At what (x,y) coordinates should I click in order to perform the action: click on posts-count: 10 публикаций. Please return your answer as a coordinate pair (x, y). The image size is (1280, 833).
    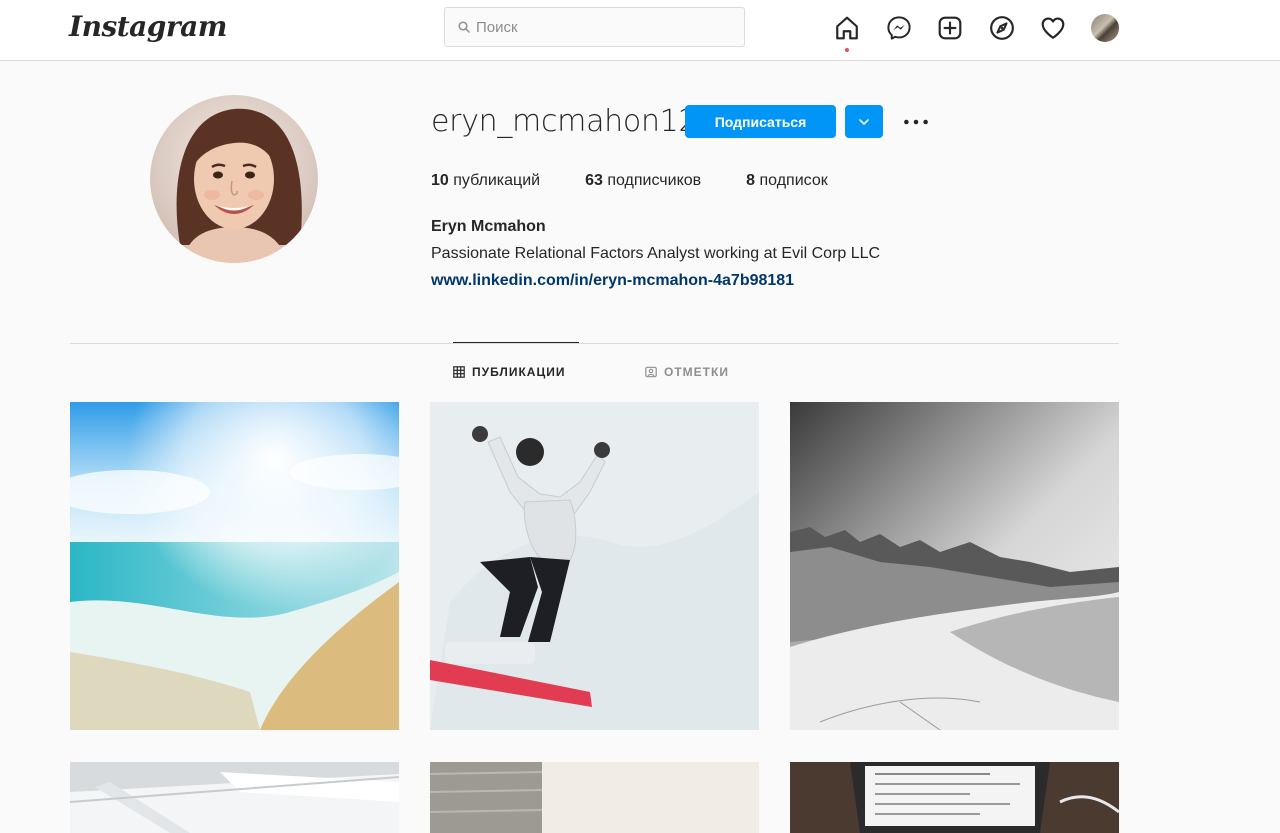
    Looking at the image, I should click on (485, 181).